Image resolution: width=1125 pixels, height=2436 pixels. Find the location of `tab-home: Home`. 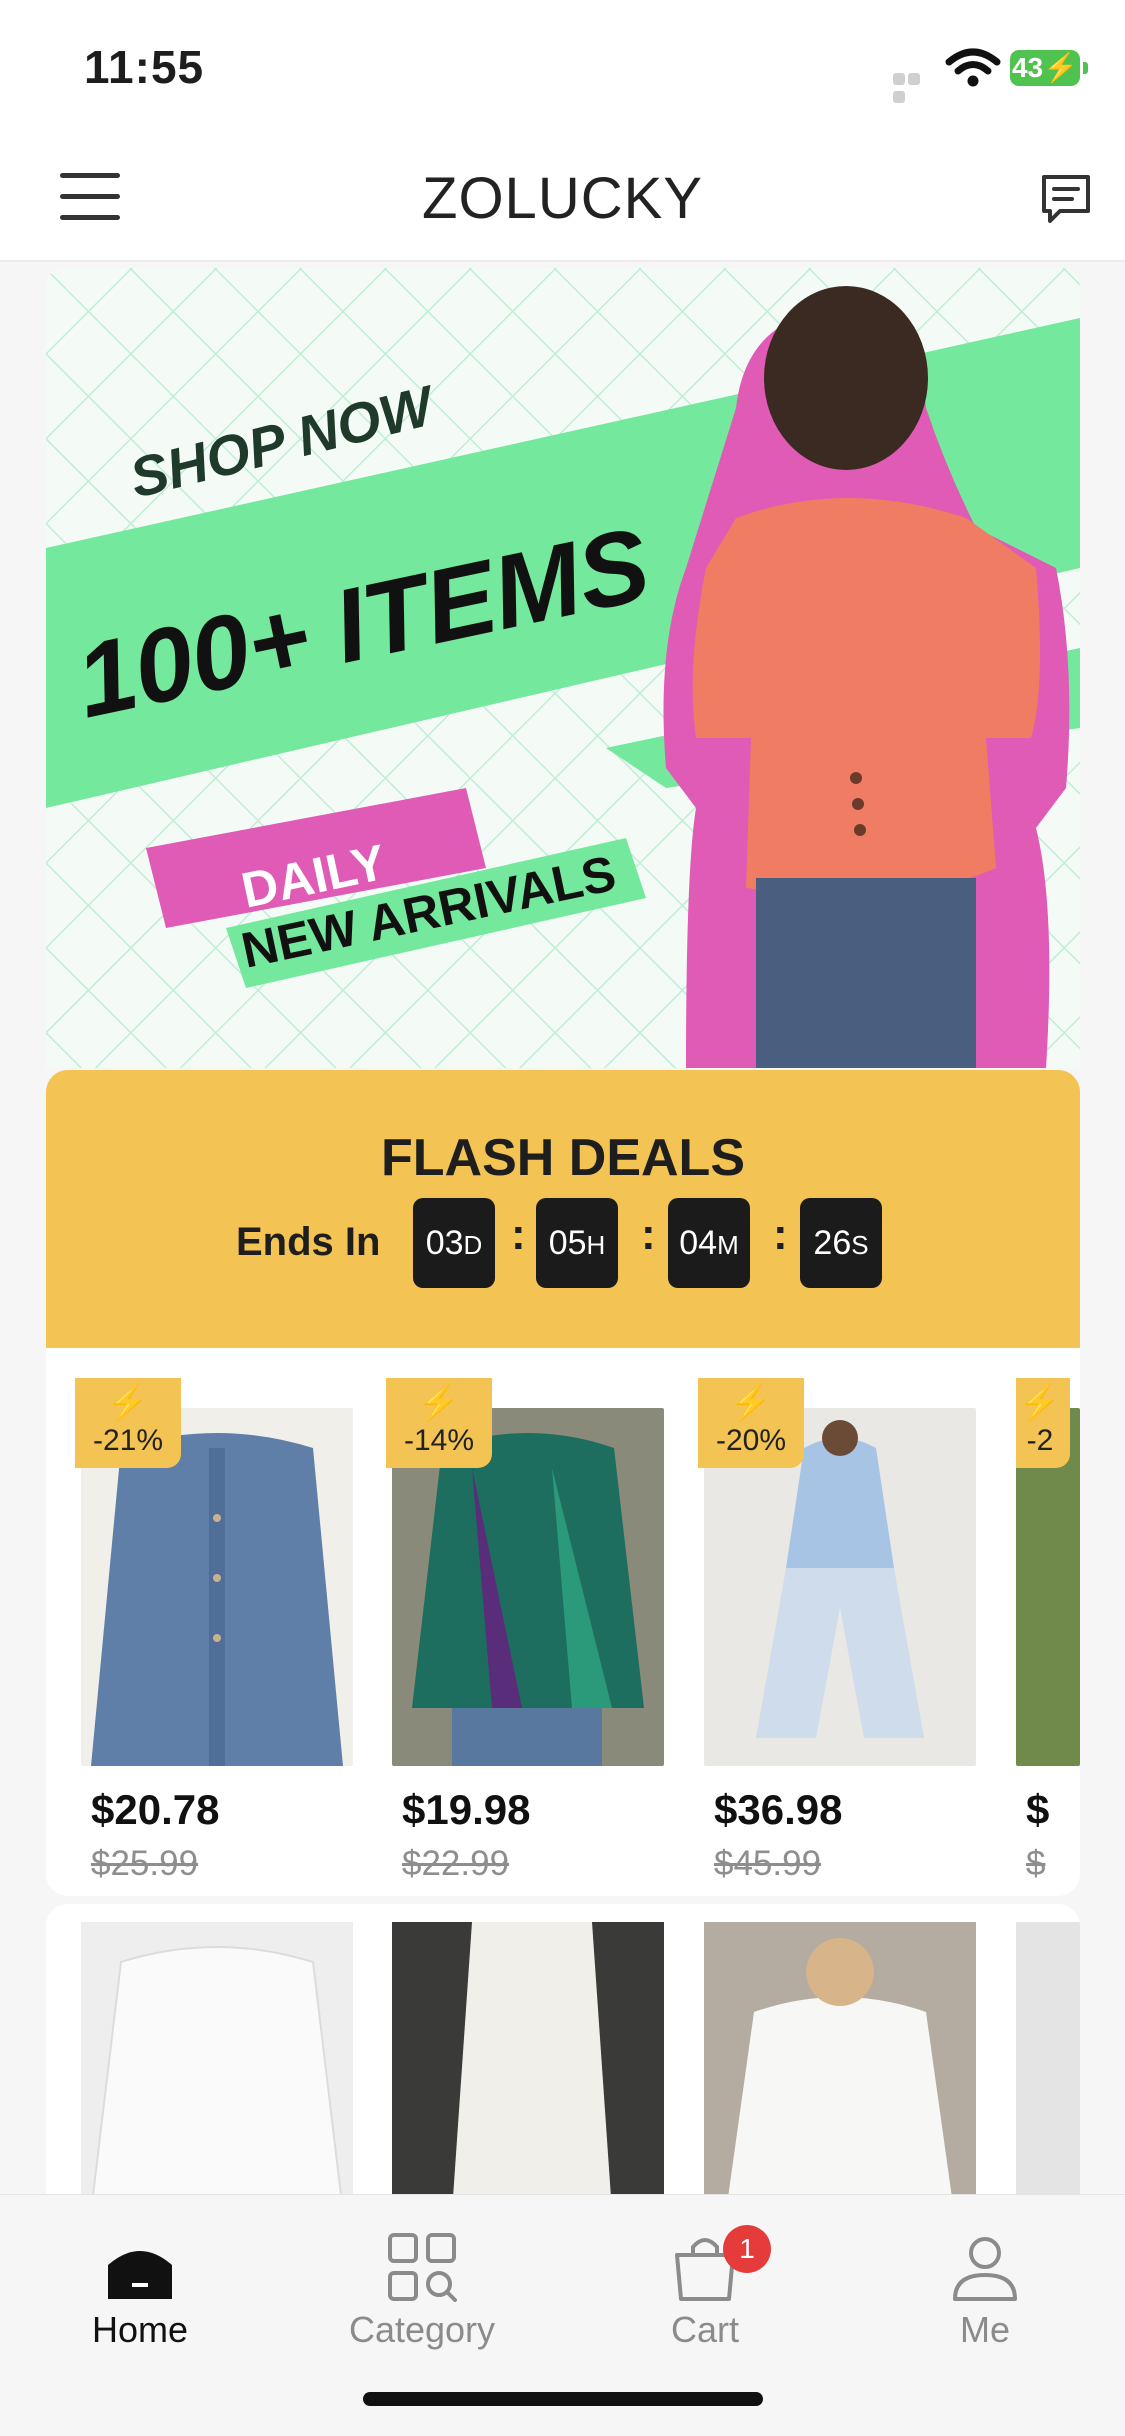

tab-home: Home is located at coordinates (140, 2291).